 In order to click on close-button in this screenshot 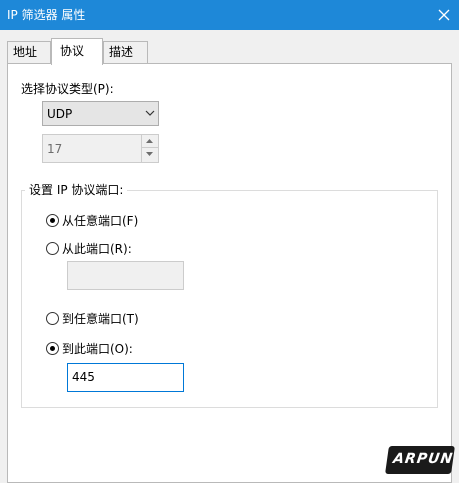, I will do `click(444, 15)`.